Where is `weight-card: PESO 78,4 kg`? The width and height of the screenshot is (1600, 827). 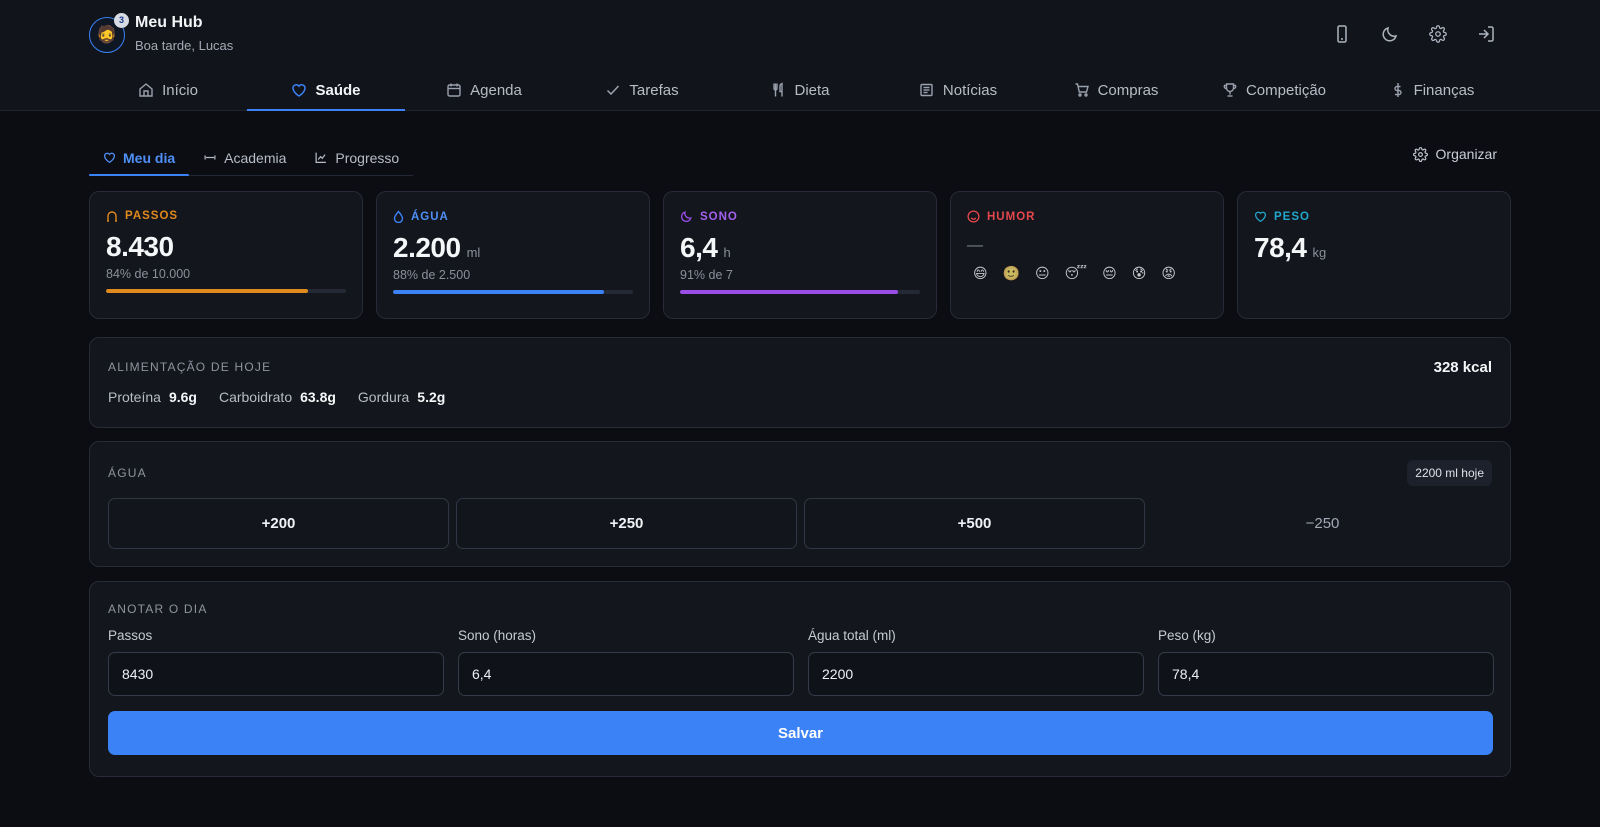
weight-card: PESO 78,4 kg is located at coordinates (1374, 255).